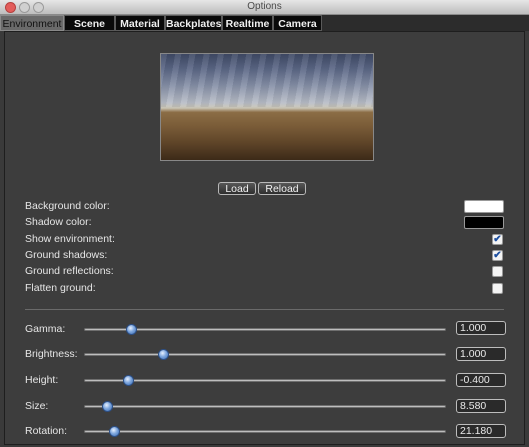 Image resolution: width=529 pixels, height=447 pixels. What do you see at coordinates (89, 23) in the screenshot?
I see `tab-scene: Scene` at bounding box center [89, 23].